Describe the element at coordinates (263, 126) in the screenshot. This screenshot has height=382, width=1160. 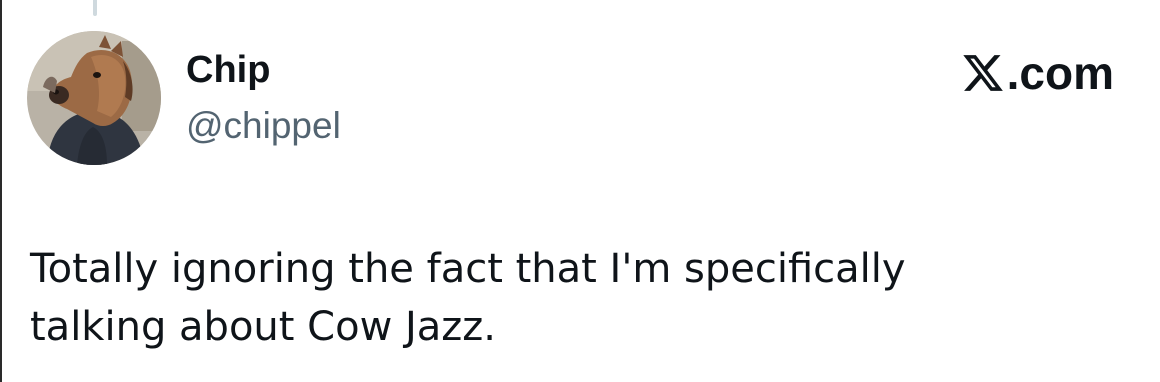
I see `author-handle: @chippel` at that location.